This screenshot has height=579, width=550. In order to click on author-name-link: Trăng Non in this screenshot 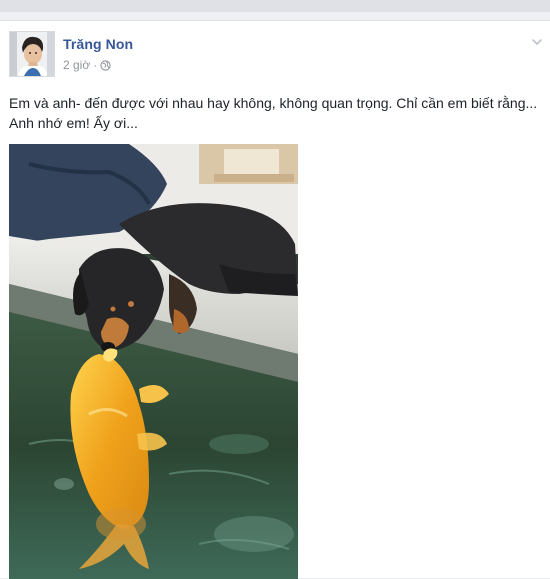, I will do `click(98, 44)`.